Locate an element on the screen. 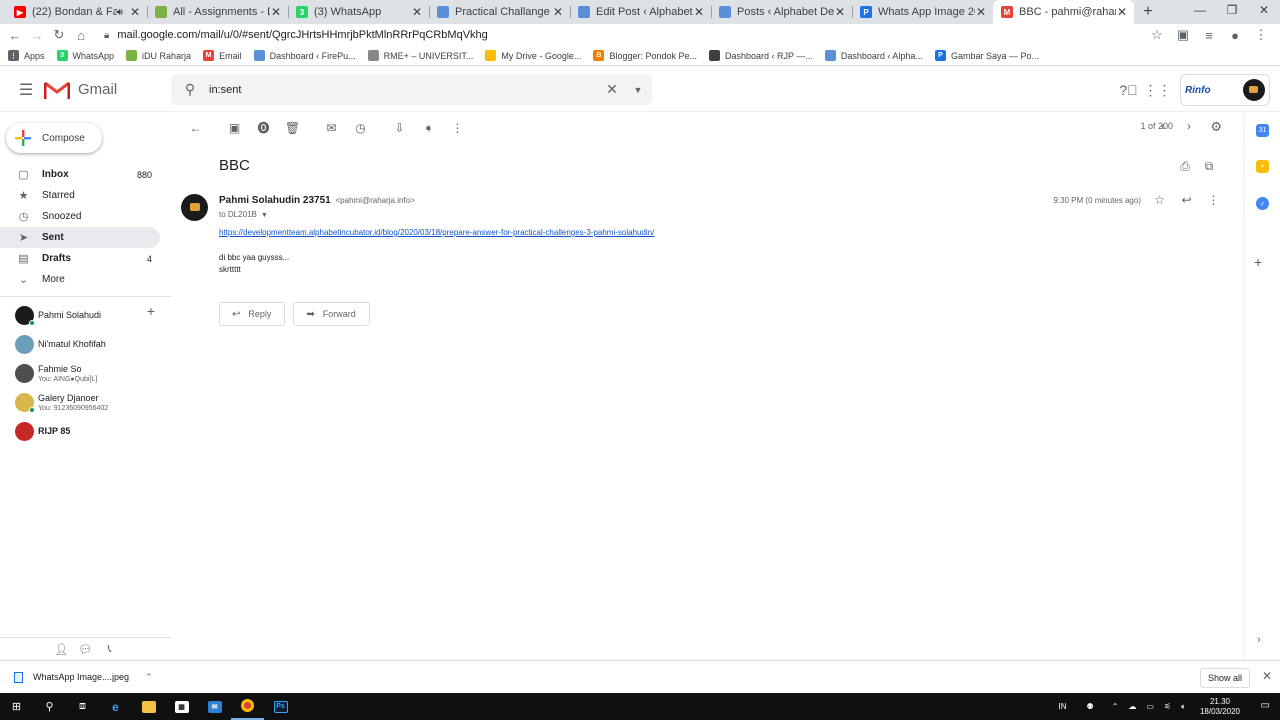 This screenshot has width=1280, height=720. phone-icon: 📞︎ is located at coordinates (110, 649).